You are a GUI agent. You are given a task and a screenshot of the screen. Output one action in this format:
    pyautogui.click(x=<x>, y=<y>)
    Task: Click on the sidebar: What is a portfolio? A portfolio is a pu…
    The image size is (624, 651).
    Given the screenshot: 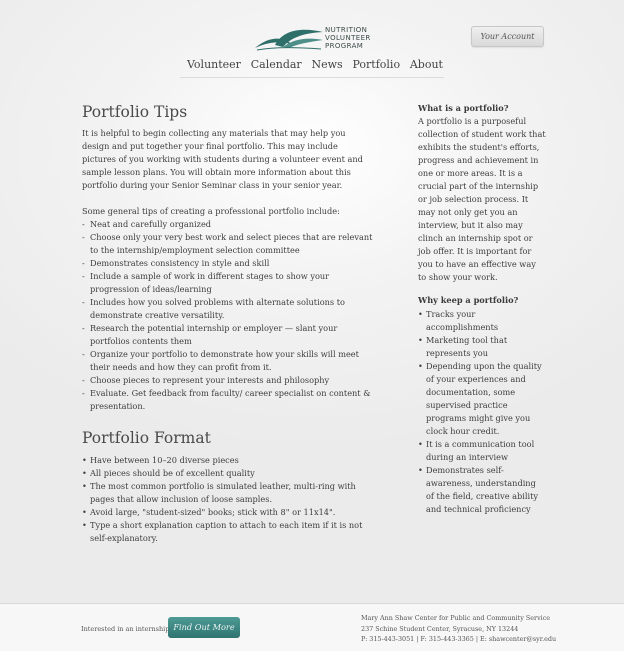 What is the action you would take?
    pyautogui.click(x=482, y=309)
    